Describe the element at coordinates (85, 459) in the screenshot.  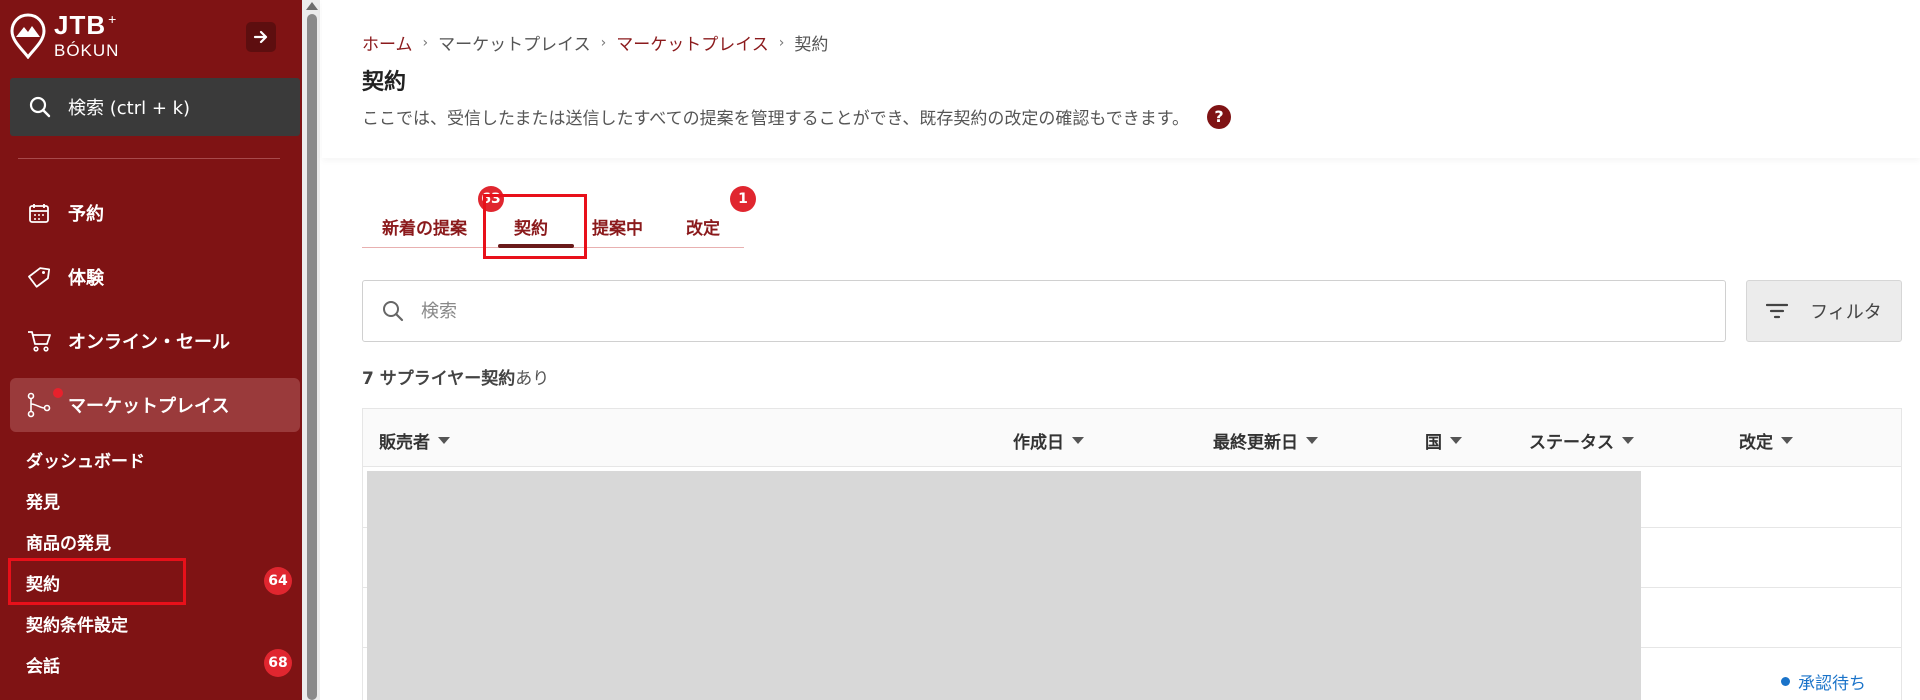
I see `subnav-dashboard: ダッシュボード` at that location.